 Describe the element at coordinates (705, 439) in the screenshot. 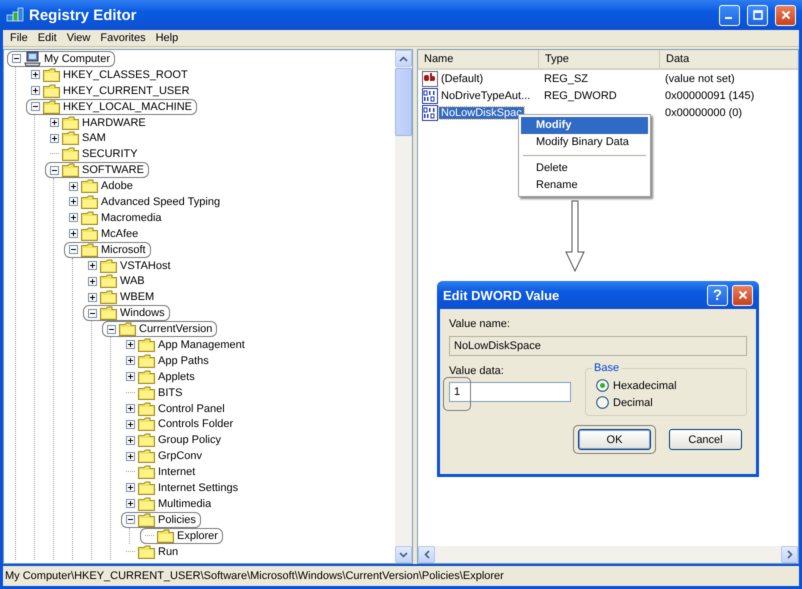

I see `dialog-button: Cancel` at that location.